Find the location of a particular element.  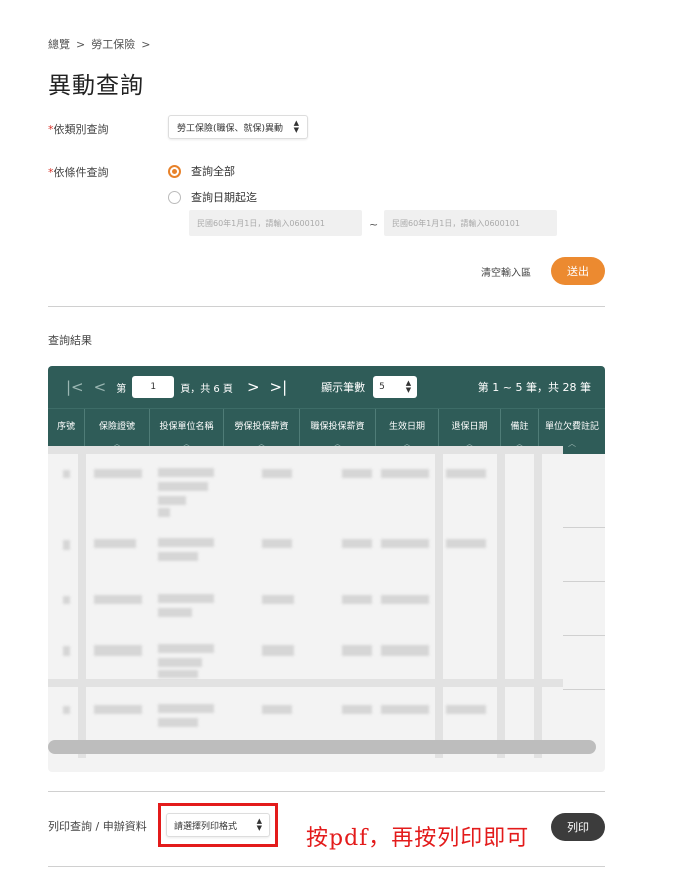

radio-query-all: 查詢全部 is located at coordinates (201, 171).